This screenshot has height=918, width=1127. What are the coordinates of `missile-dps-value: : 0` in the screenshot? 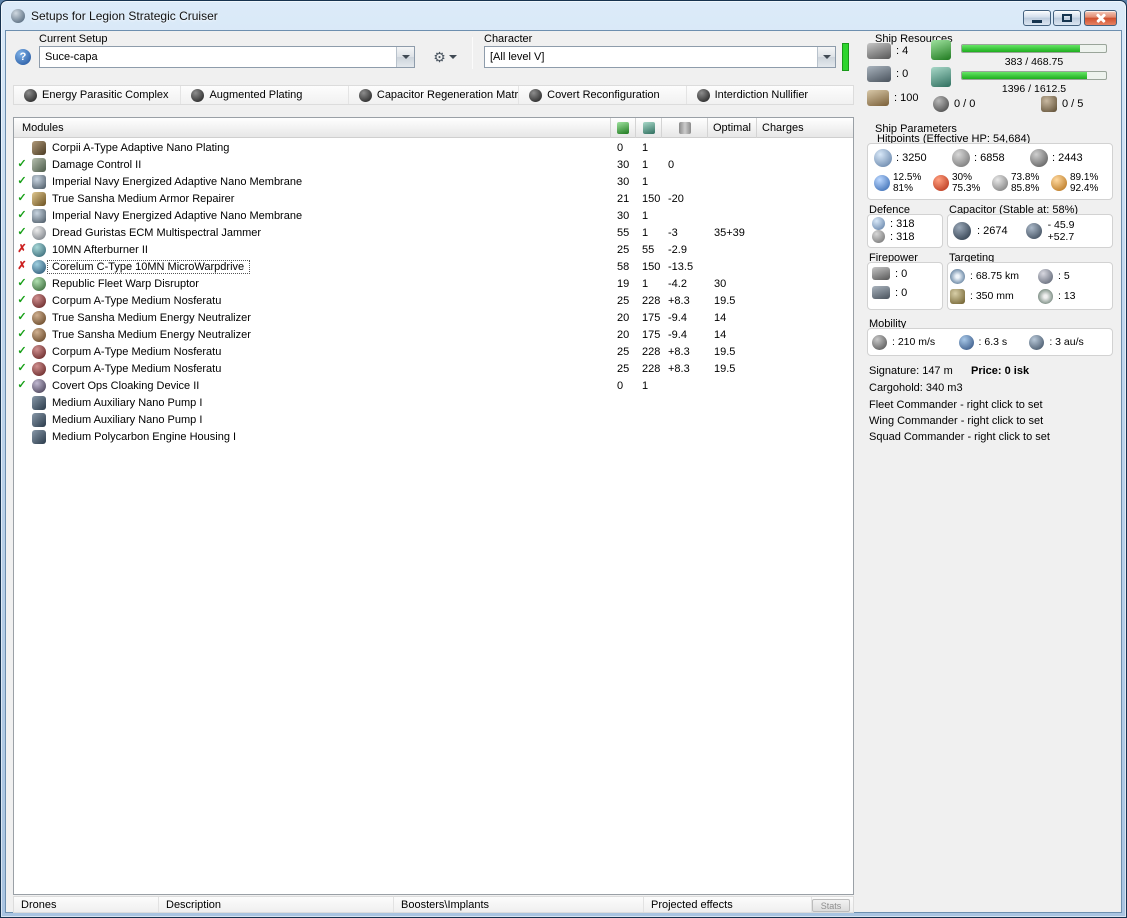 It's located at (901, 292).